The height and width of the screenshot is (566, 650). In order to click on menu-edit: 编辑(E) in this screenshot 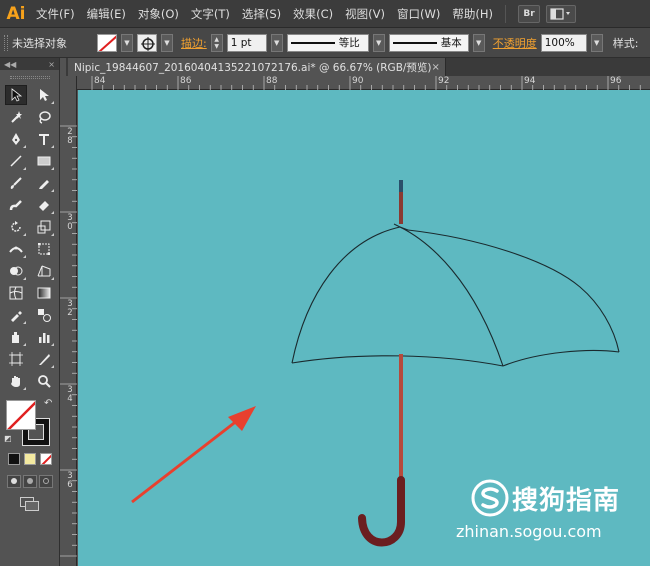, I will do `click(106, 14)`.